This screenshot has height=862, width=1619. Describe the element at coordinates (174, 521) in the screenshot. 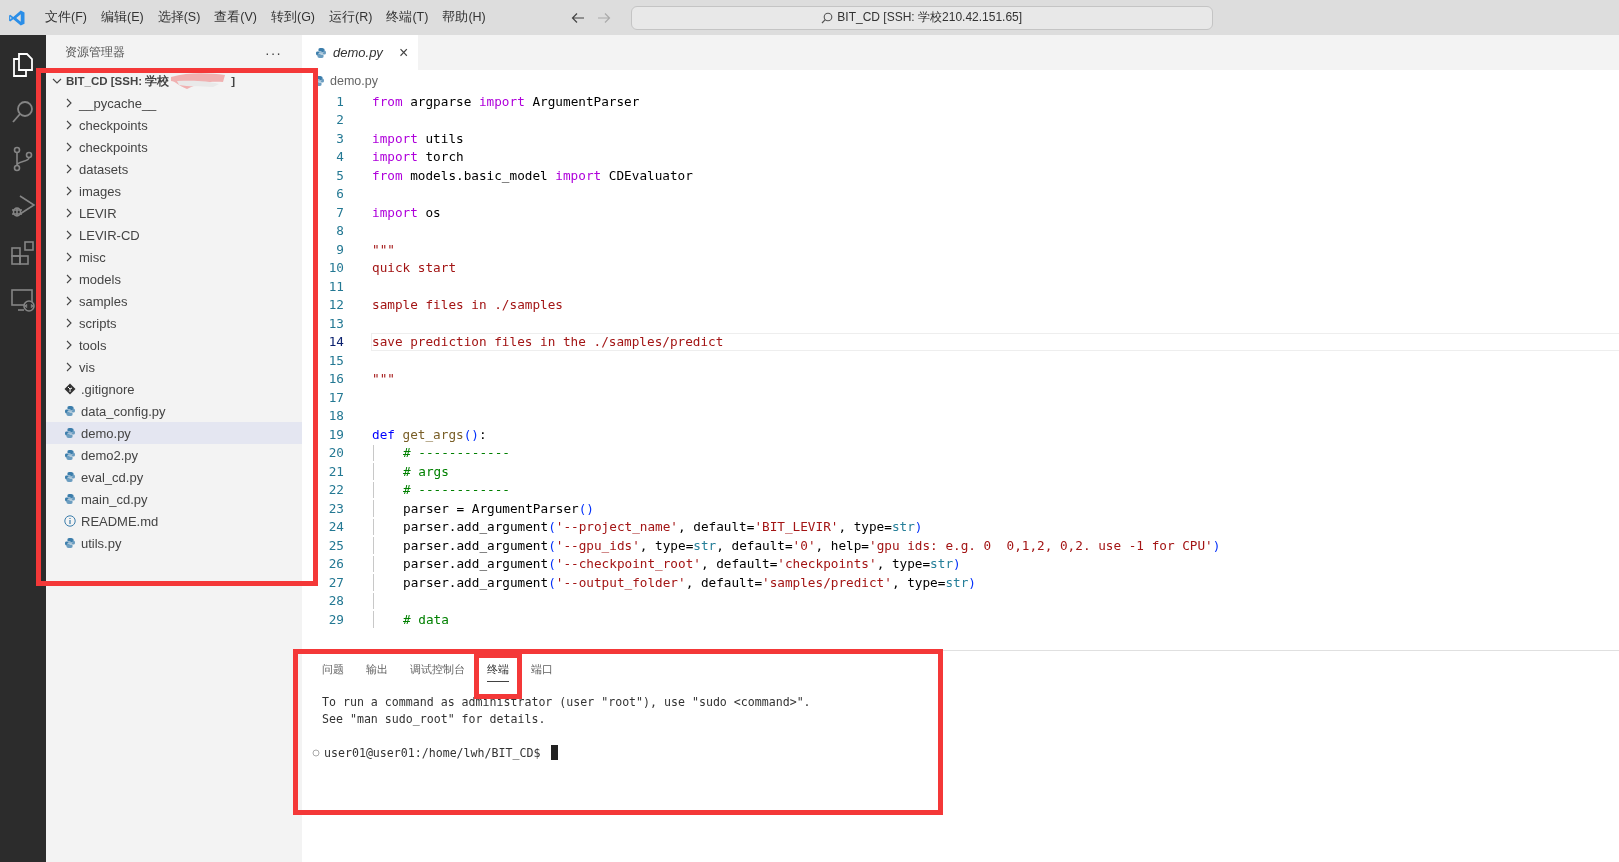

I see `tree-item: README.md` at that location.